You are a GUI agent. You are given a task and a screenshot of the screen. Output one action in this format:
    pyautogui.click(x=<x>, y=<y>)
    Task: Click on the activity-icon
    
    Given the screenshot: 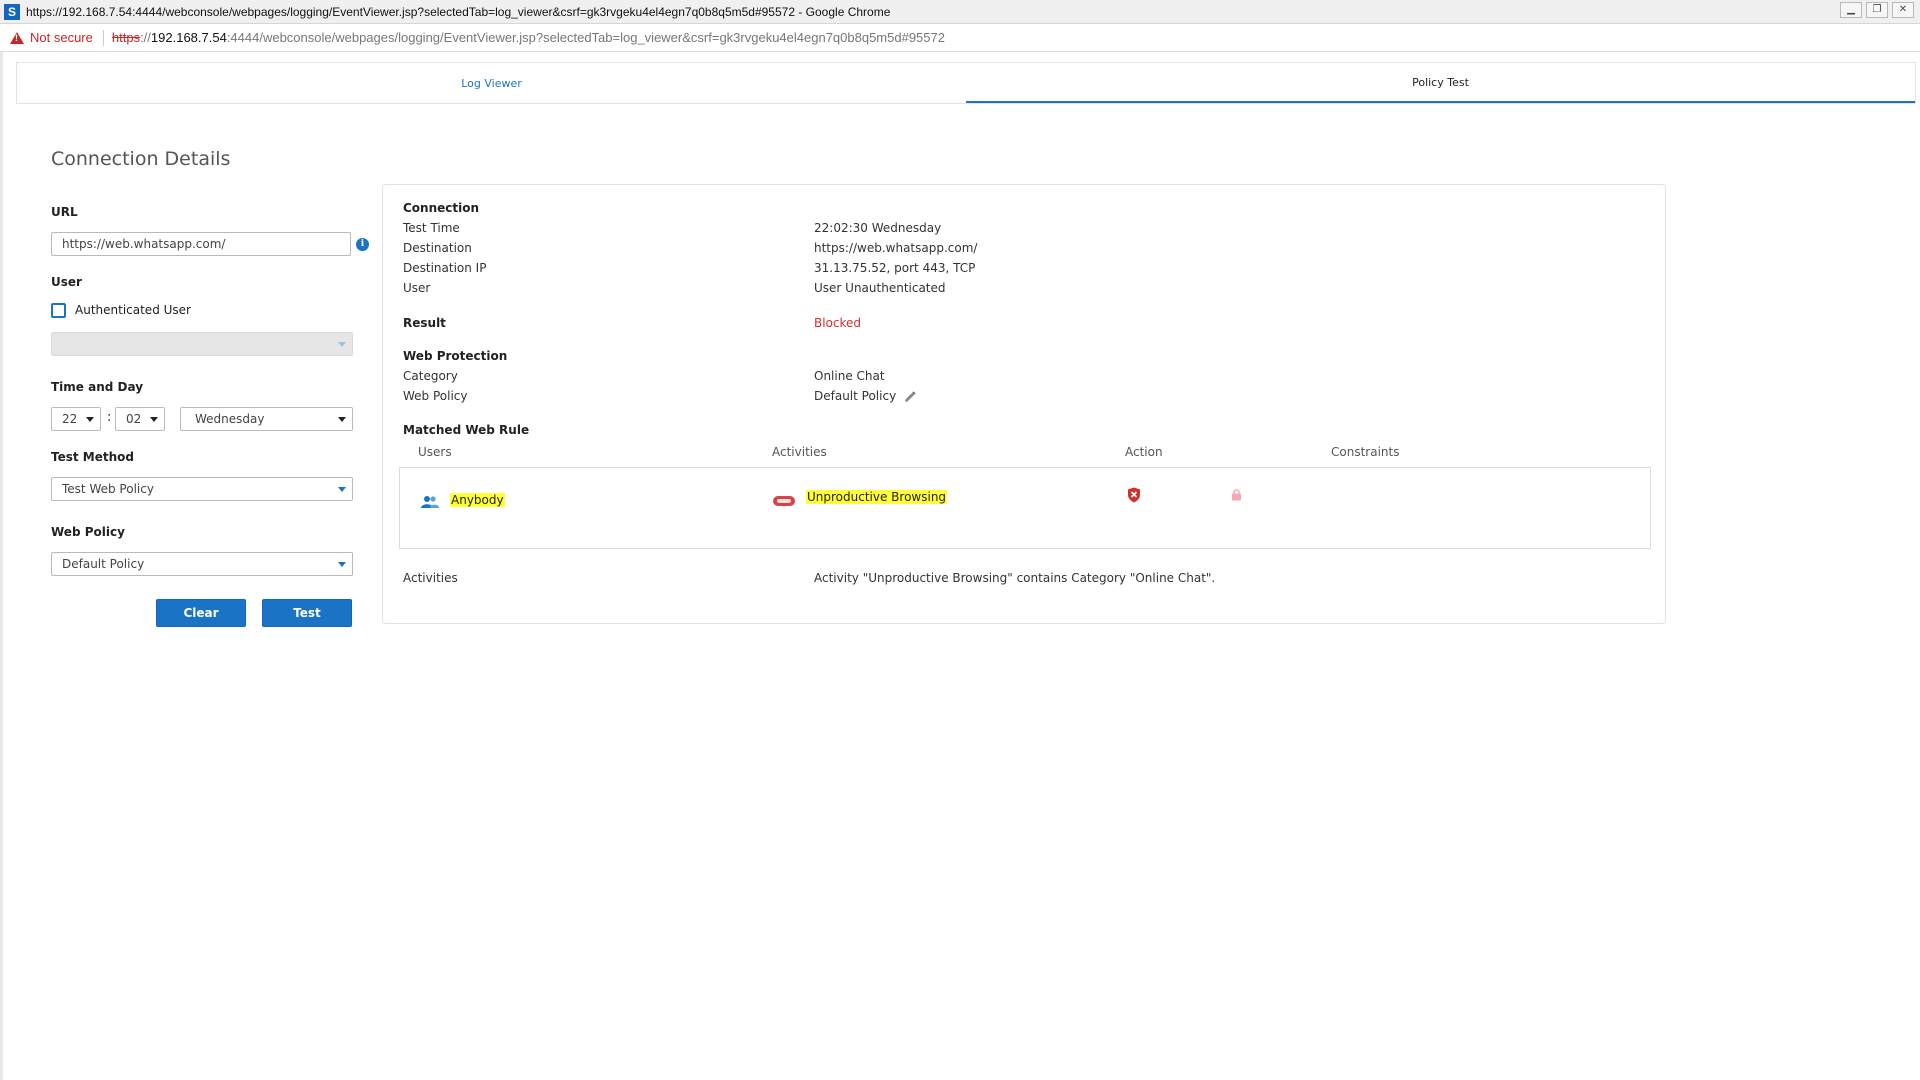 What is the action you would take?
    pyautogui.click(x=784, y=501)
    